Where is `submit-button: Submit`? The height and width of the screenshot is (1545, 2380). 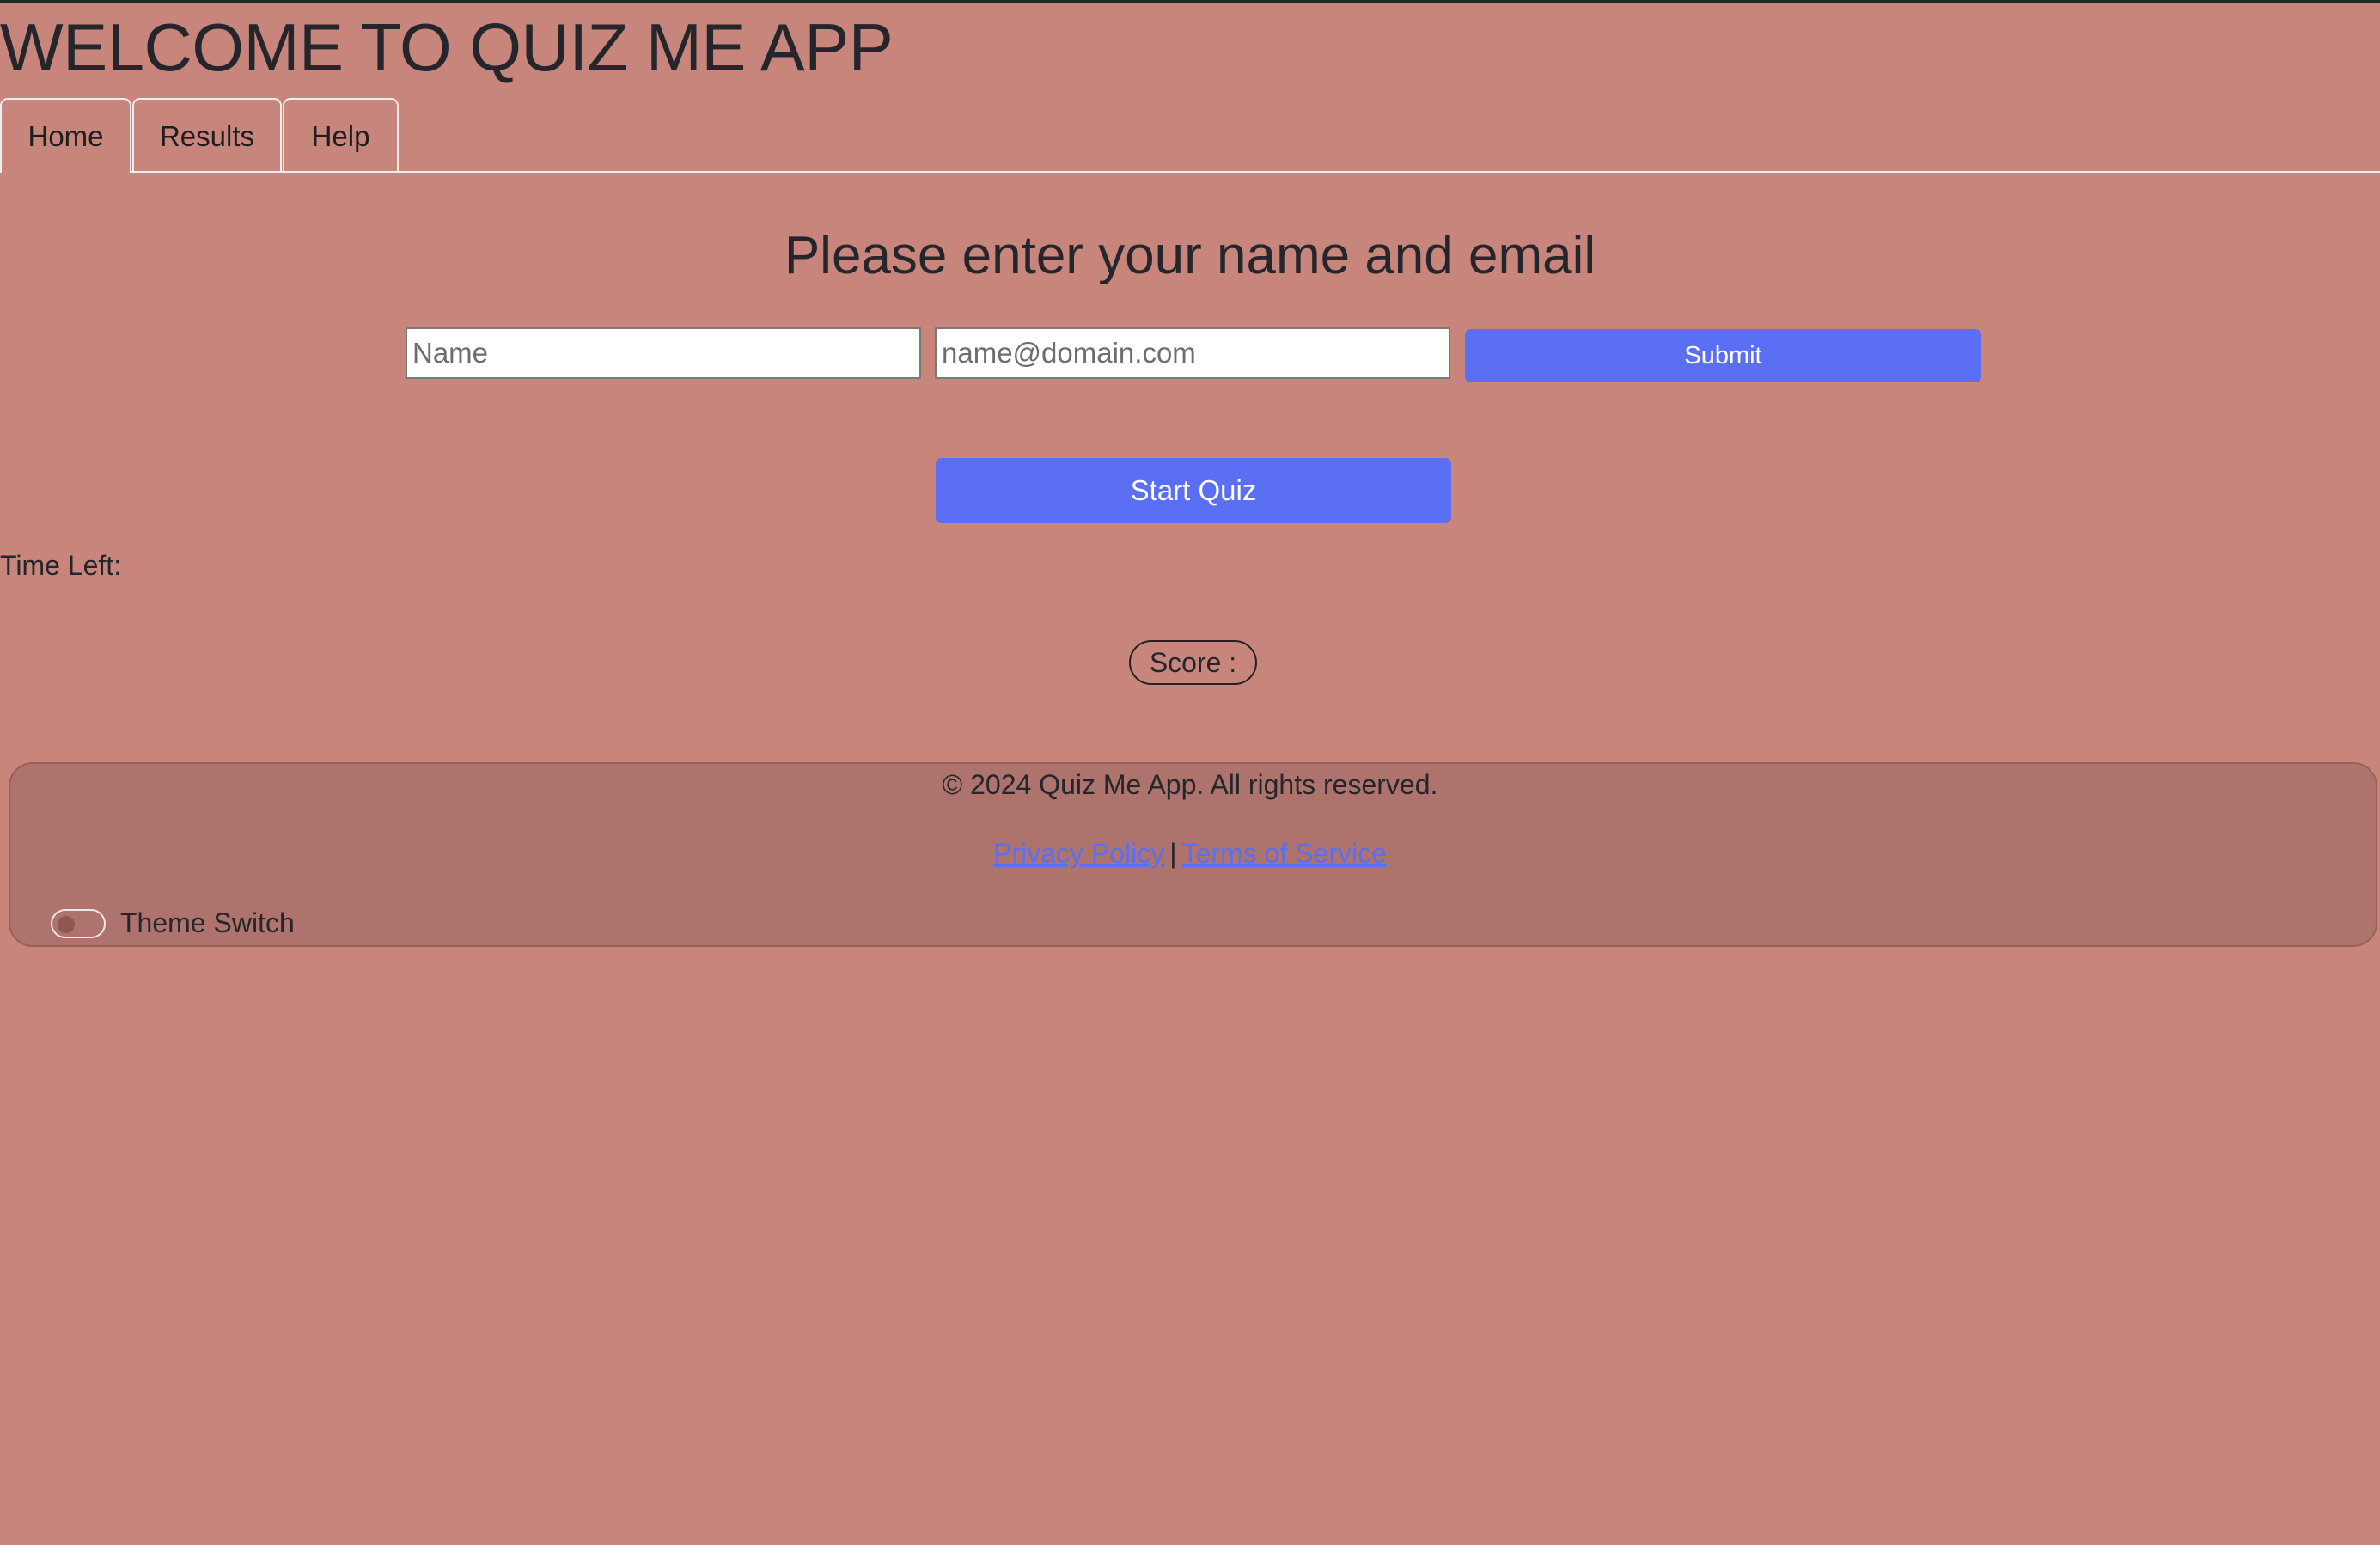 submit-button: Submit is located at coordinates (1723, 355).